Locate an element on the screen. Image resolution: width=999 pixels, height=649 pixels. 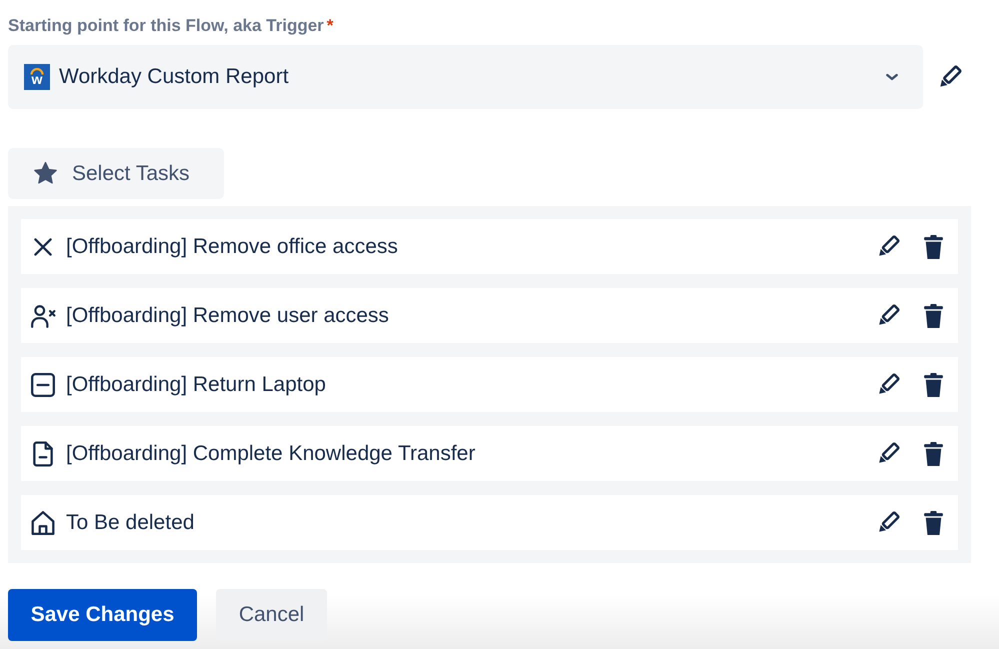
select-tasks-button: Select Tasks is located at coordinates (116, 173).